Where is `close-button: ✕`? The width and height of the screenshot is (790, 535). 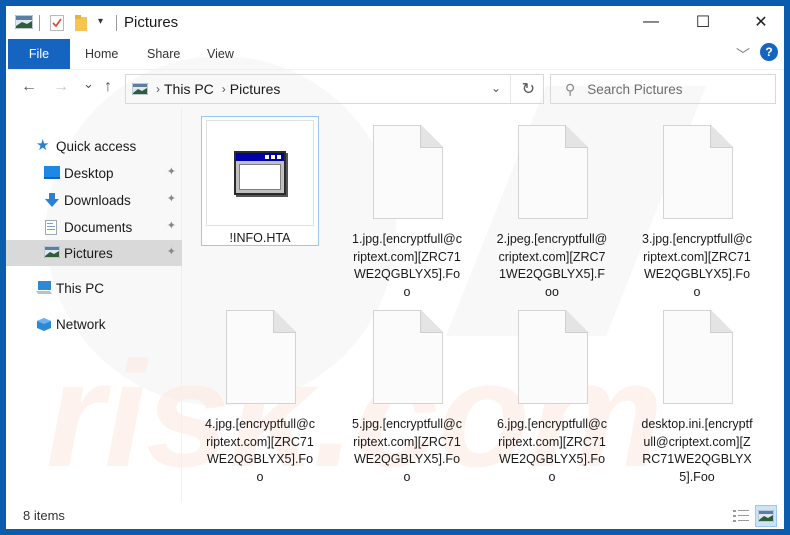 close-button: ✕ is located at coordinates (761, 22).